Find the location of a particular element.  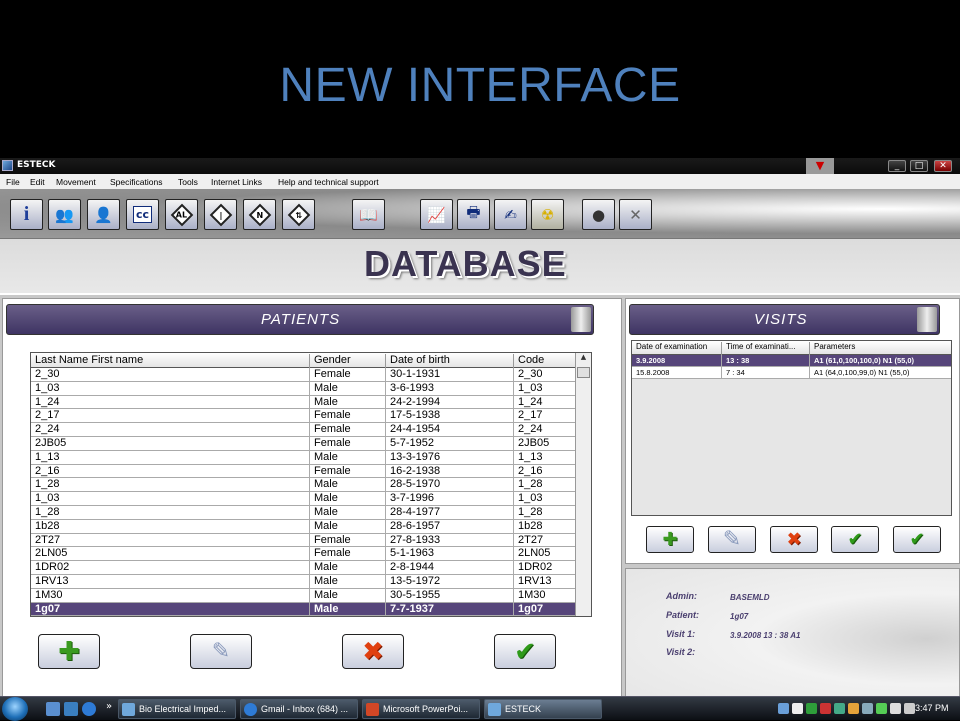

maximize-button: □ is located at coordinates (919, 166).